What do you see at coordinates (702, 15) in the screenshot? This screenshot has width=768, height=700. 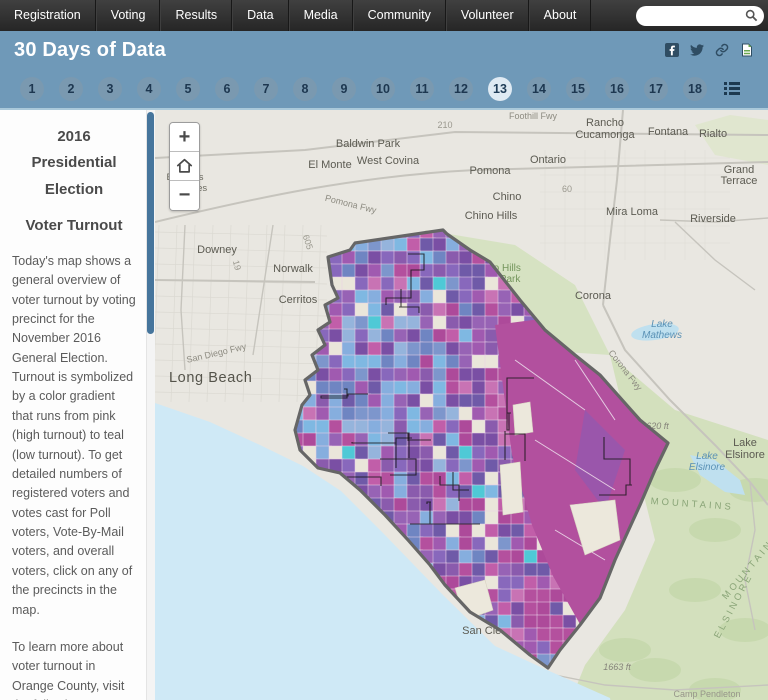 I see `search-area` at bounding box center [702, 15].